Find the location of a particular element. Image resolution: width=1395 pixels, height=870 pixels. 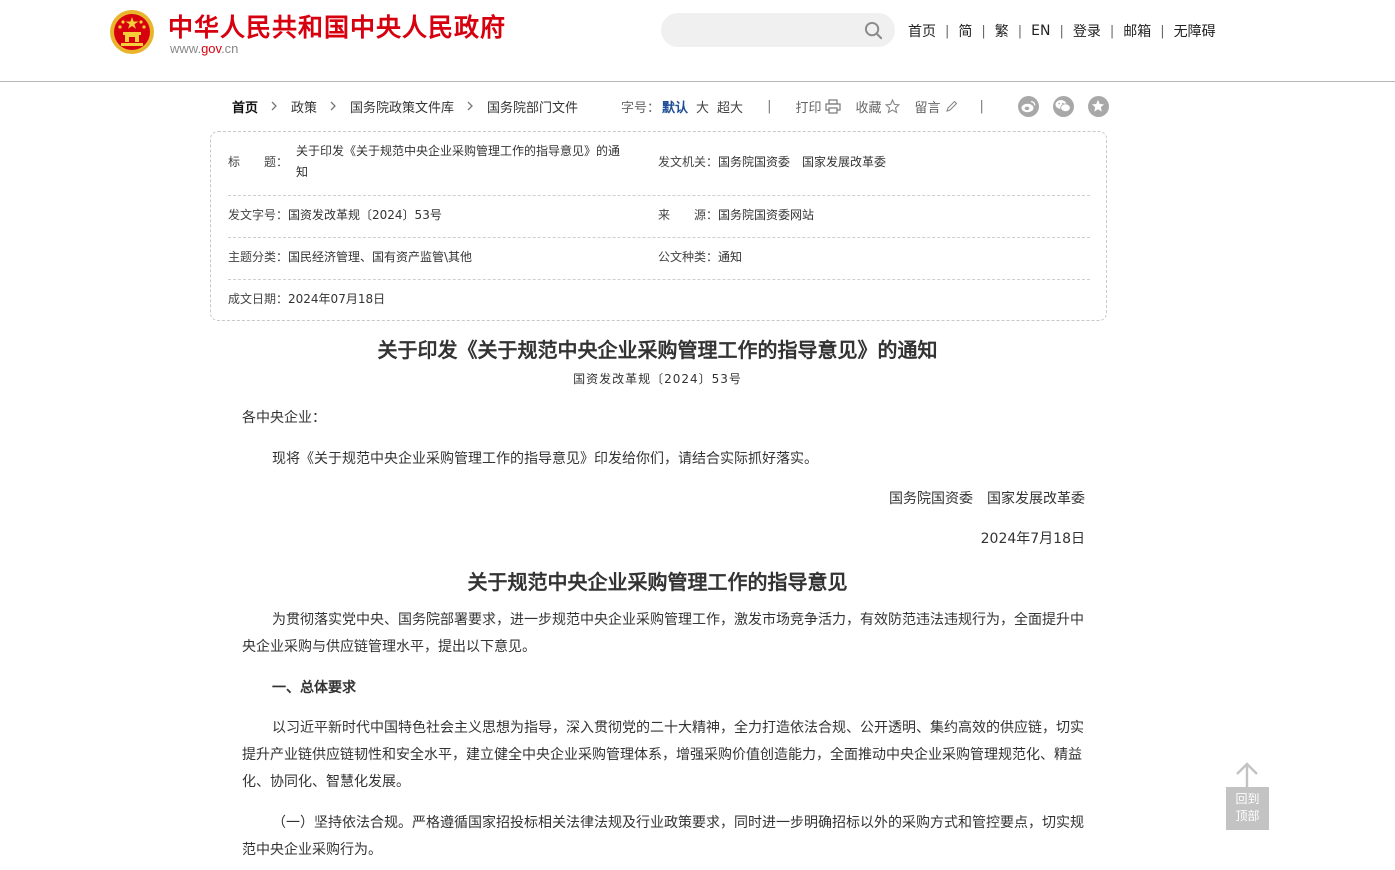

meta-issuer: 发文机关：国务院国资委 国家发展改革委 is located at coordinates (772, 162).